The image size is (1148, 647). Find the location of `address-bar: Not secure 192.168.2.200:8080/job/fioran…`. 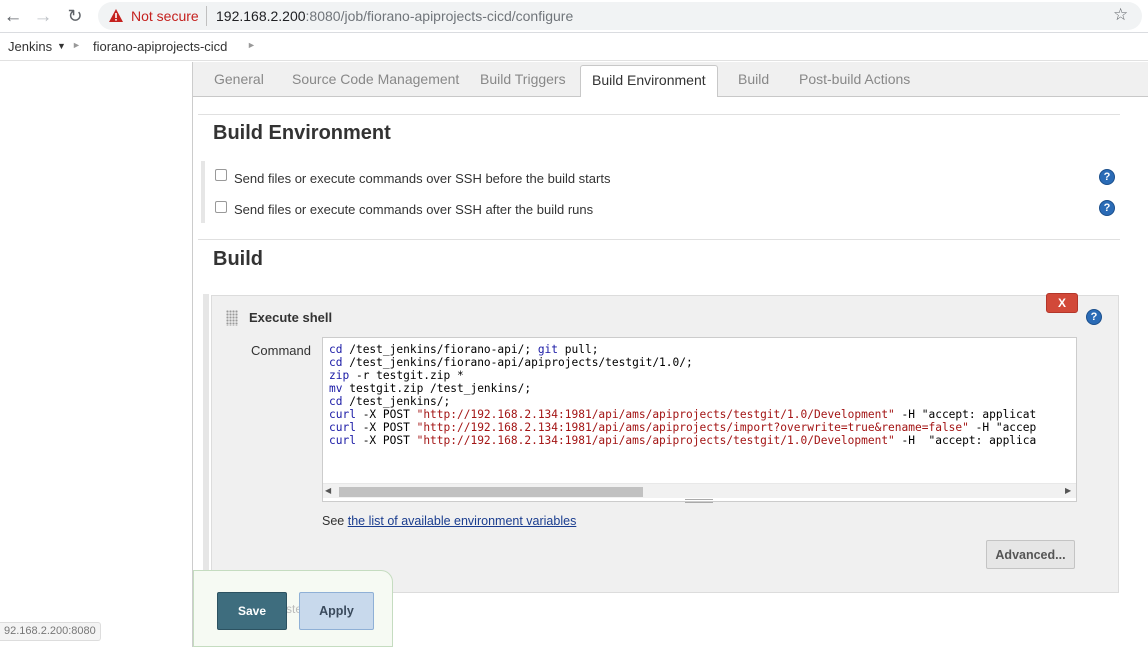

address-bar: Not secure 192.168.2.200:8080/job/fioran… is located at coordinates (620, 16).